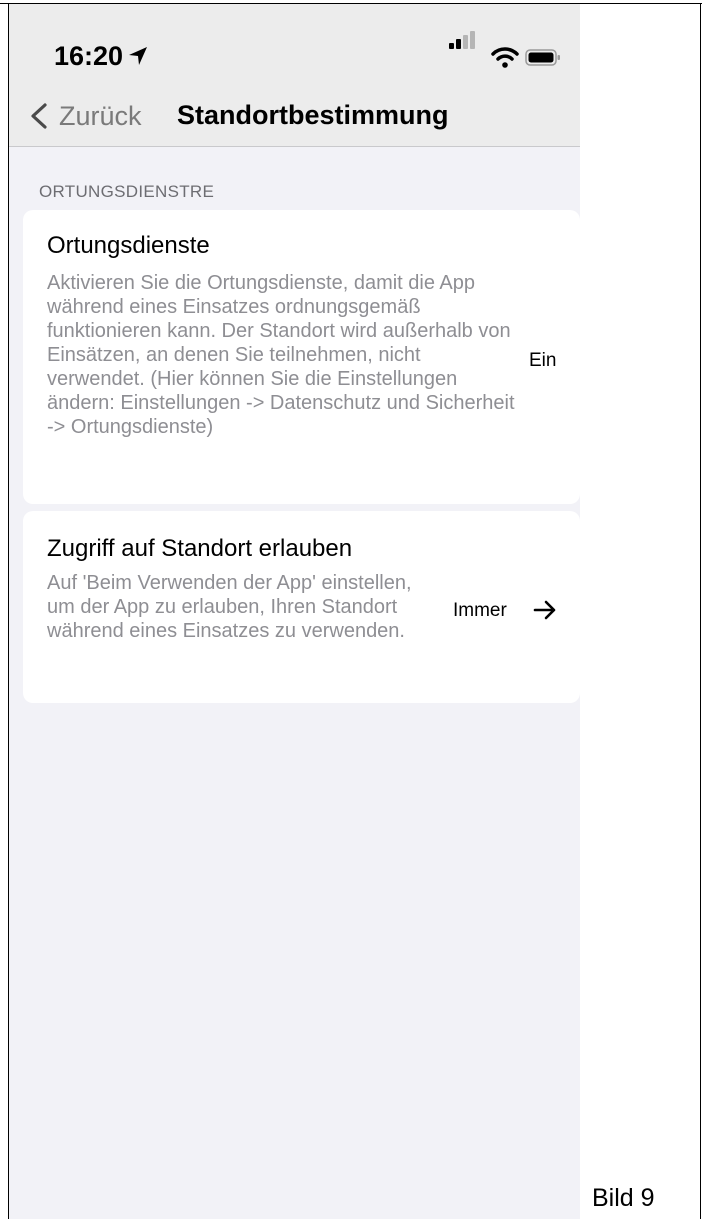 This screenshot has height=1219, width=702. Describe the element at coordinates (543, 360) in the screenshot. I see `location-services-value: Ein` at that location.